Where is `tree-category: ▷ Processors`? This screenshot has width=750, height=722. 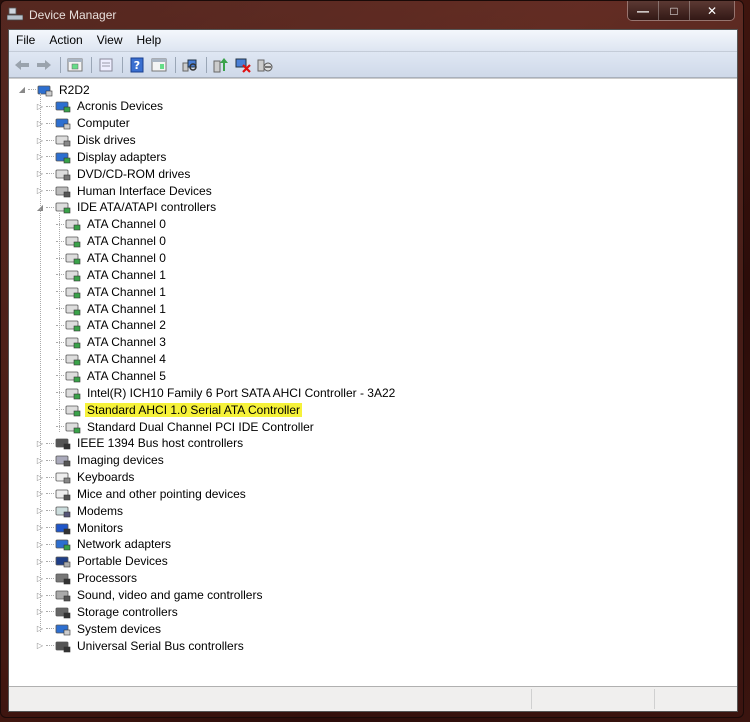 tree-category: ▷ Processors is located at coordinates (87, 578).